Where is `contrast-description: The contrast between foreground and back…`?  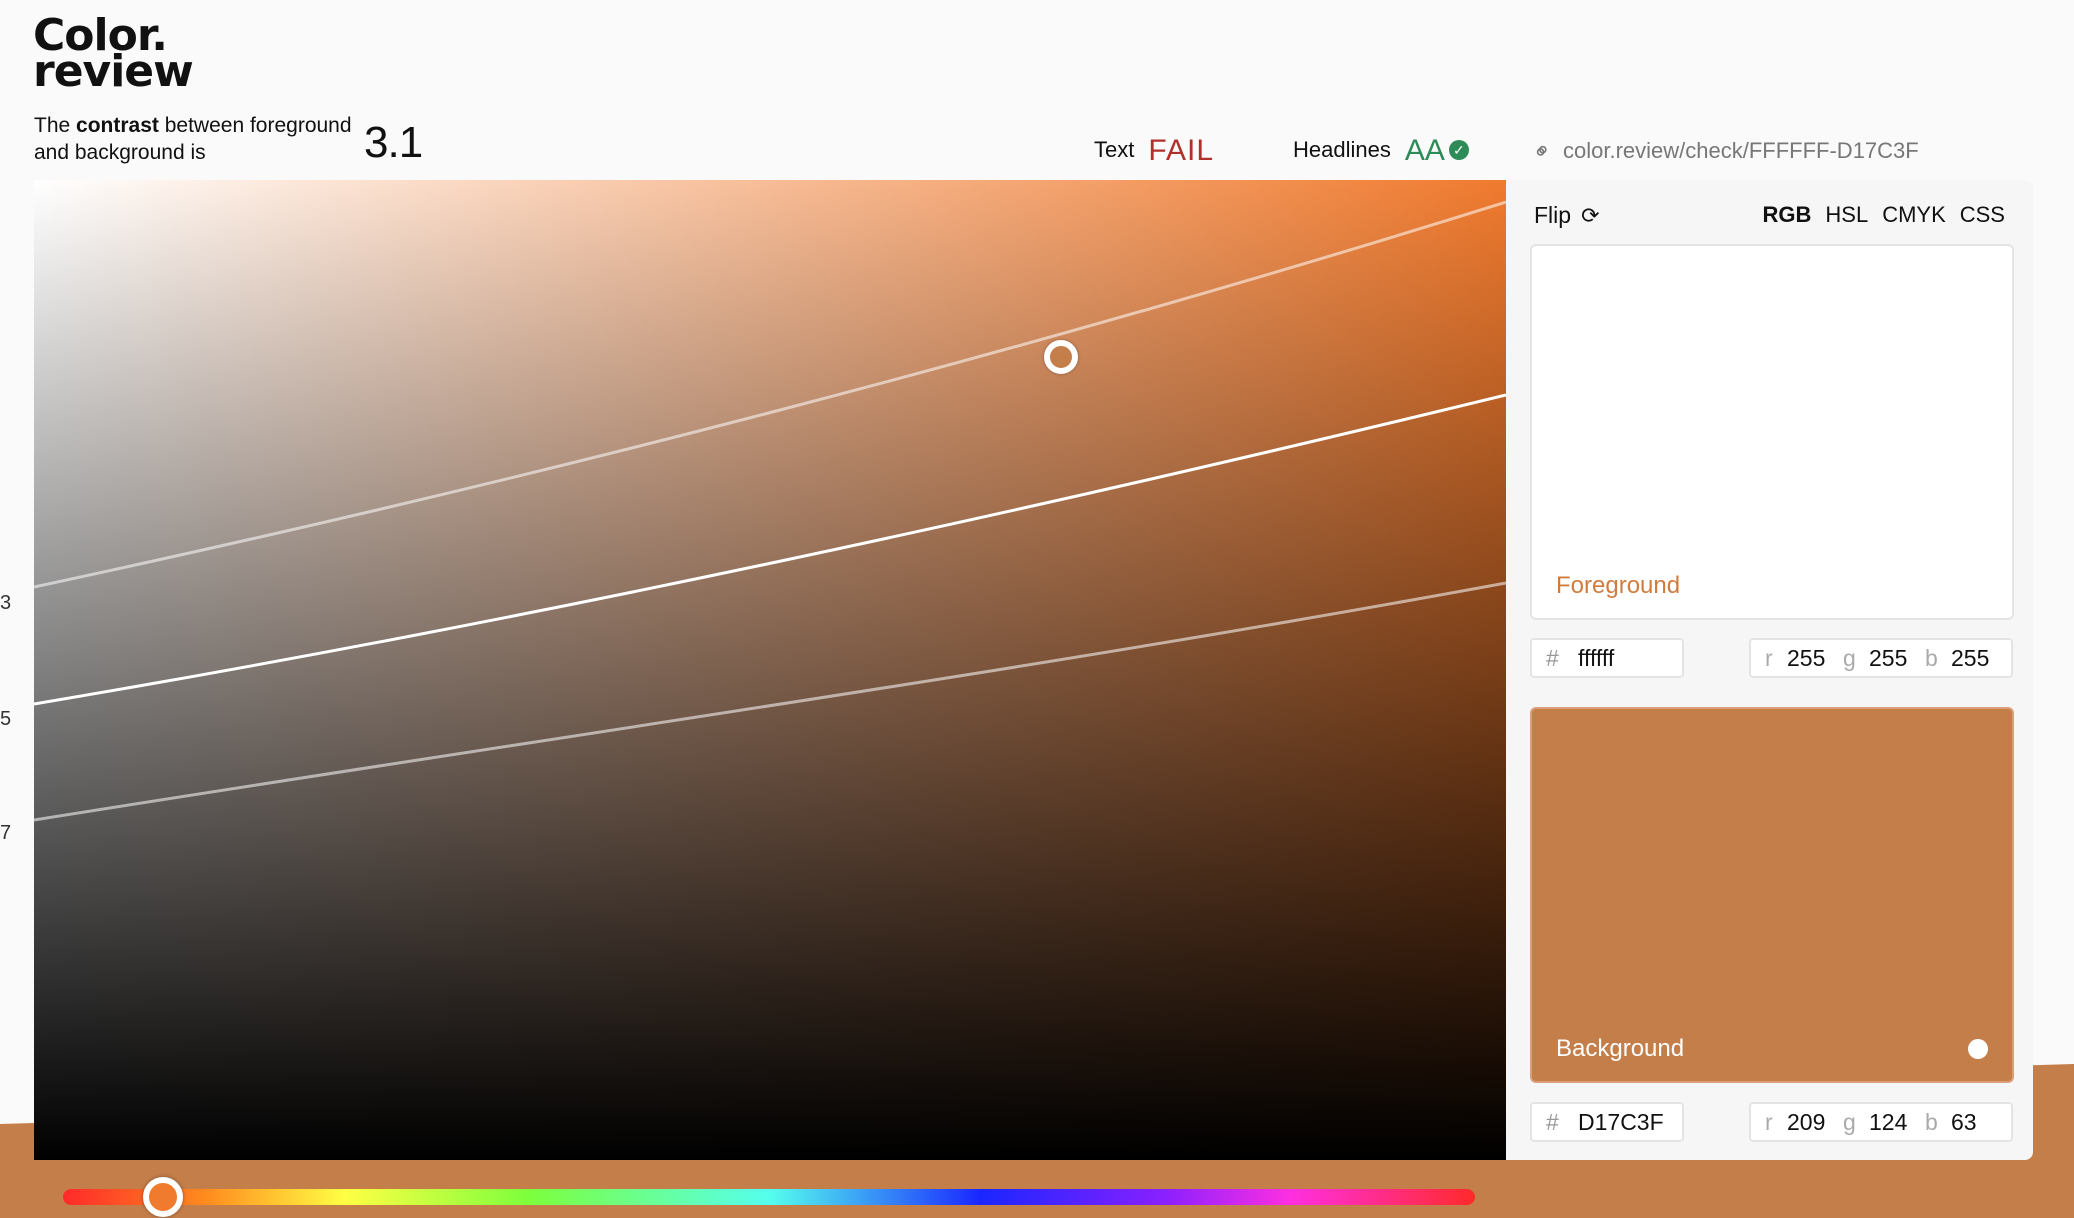 contrast-description: The contrast between foreground and back… is located at coordinates (199, 139).